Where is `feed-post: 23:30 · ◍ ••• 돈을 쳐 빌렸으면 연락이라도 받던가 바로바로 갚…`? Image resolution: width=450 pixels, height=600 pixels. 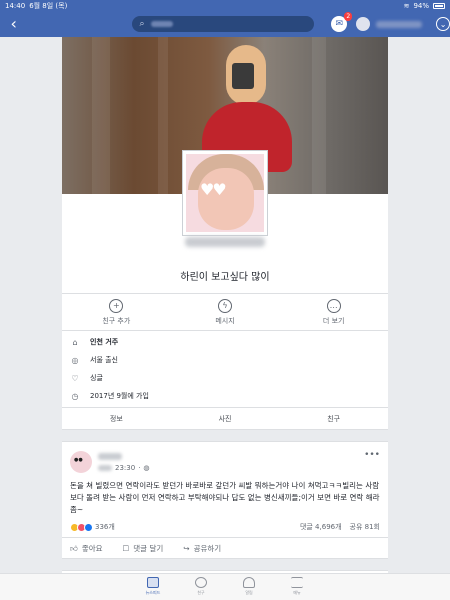
feed-post: 23:30 · ◍ ••• 돈을 쳐 빌렸으면 연락이라도 받던가 바로바로 갚… is located at coordinates (225, 500).